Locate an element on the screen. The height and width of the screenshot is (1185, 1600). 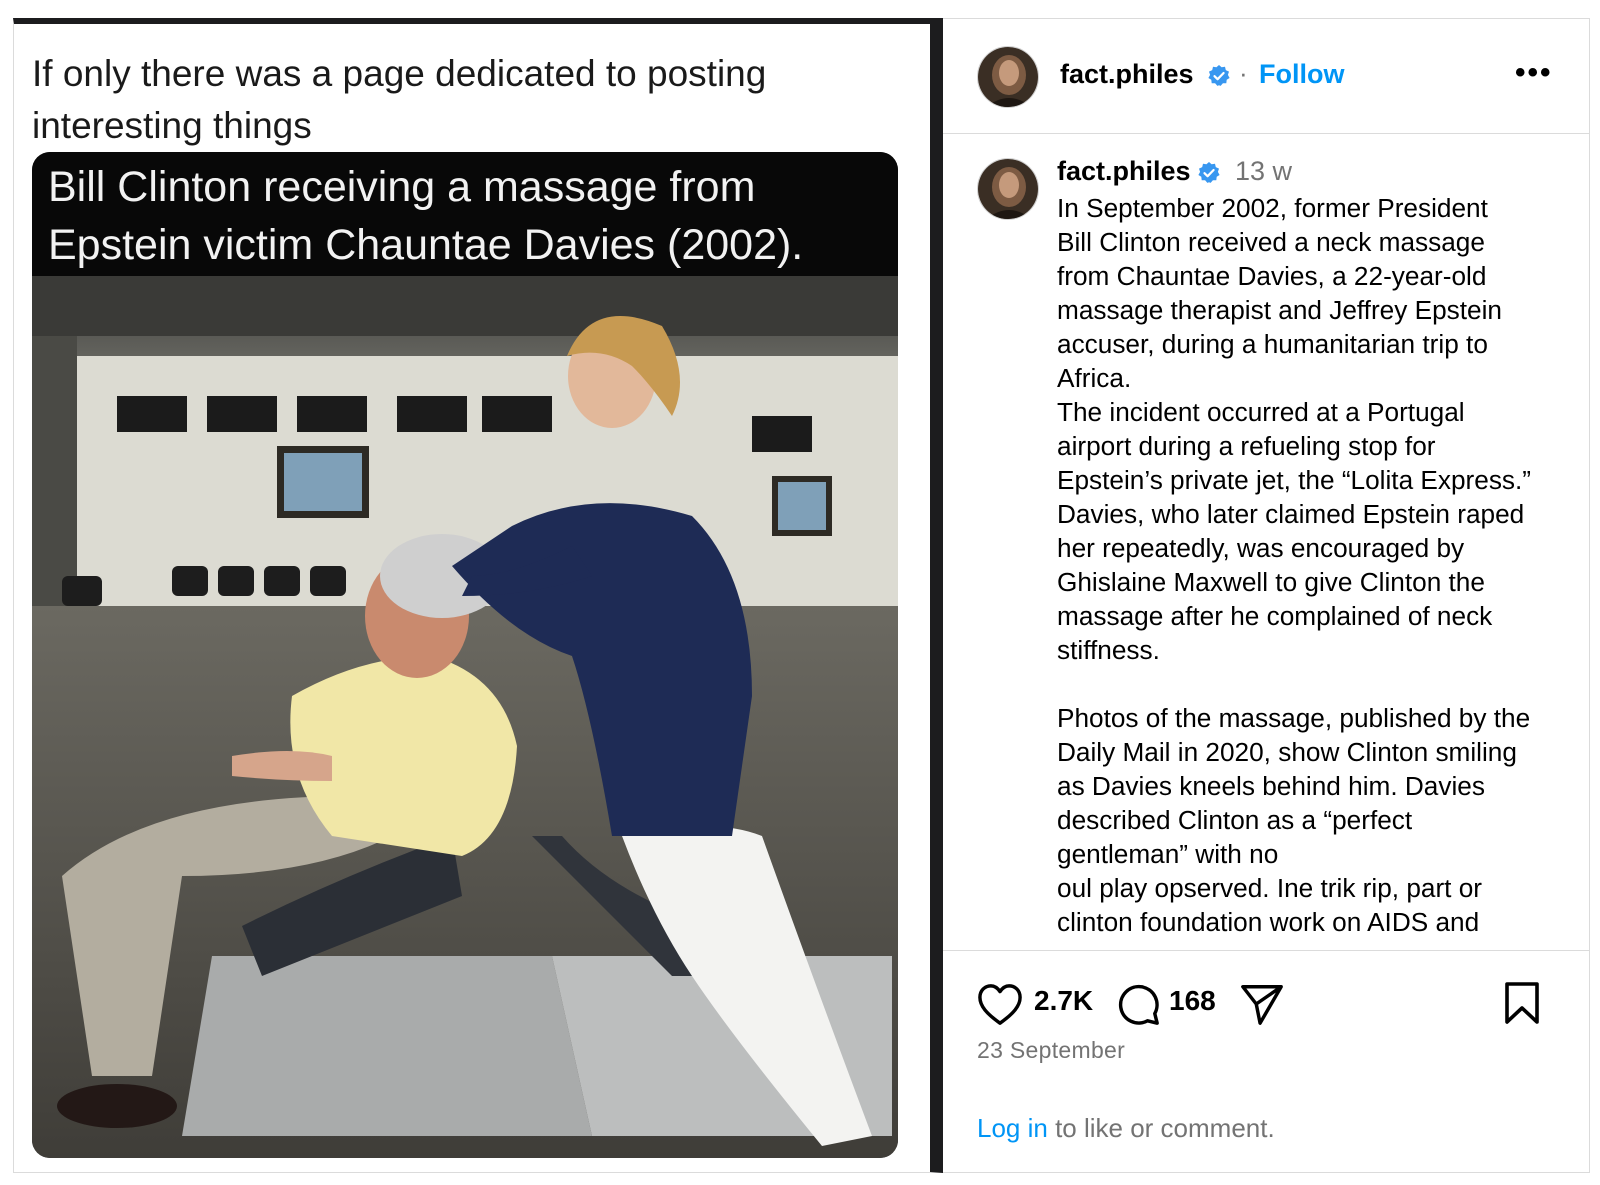
login-prompt: Log in to like or comment. is located at coordinates (1126, 1128).